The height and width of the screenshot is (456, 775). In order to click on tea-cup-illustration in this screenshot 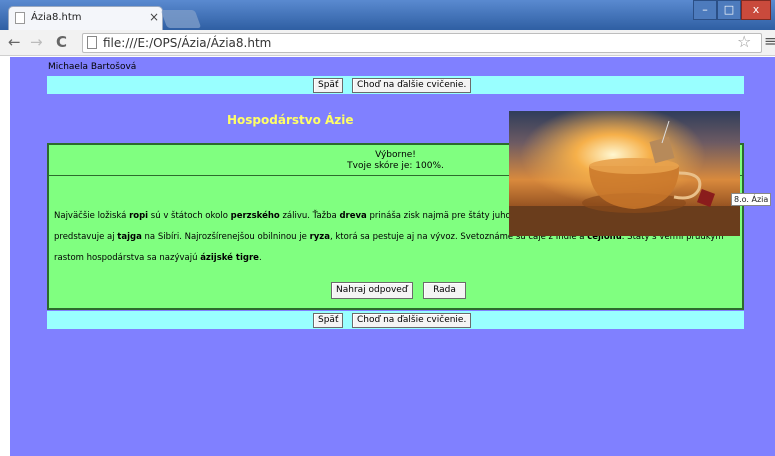, I will do `click(624, 173)`.